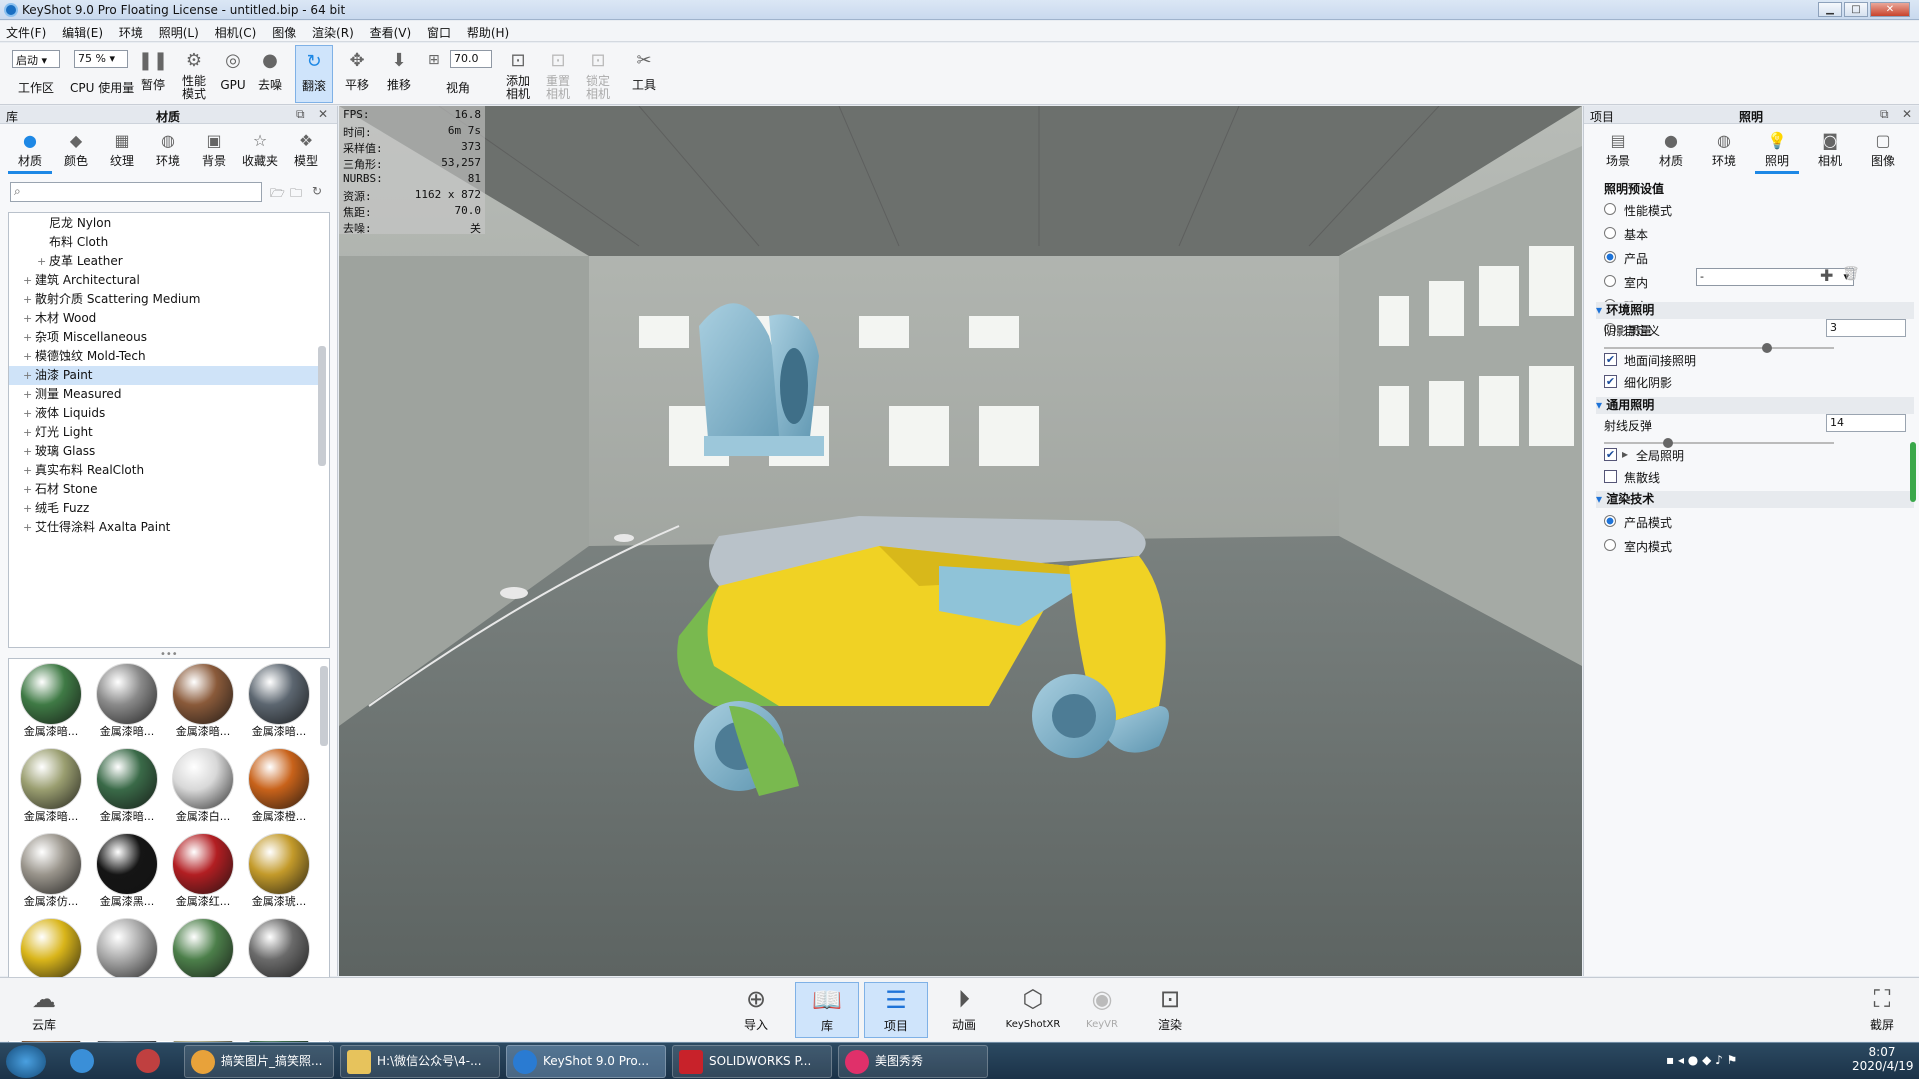 The height and width of the screenshot is (1079, 1919). Describe the element at coordinates (1866, 328) in the screenshot. I see `shadow-quality-input: 3` at that location.